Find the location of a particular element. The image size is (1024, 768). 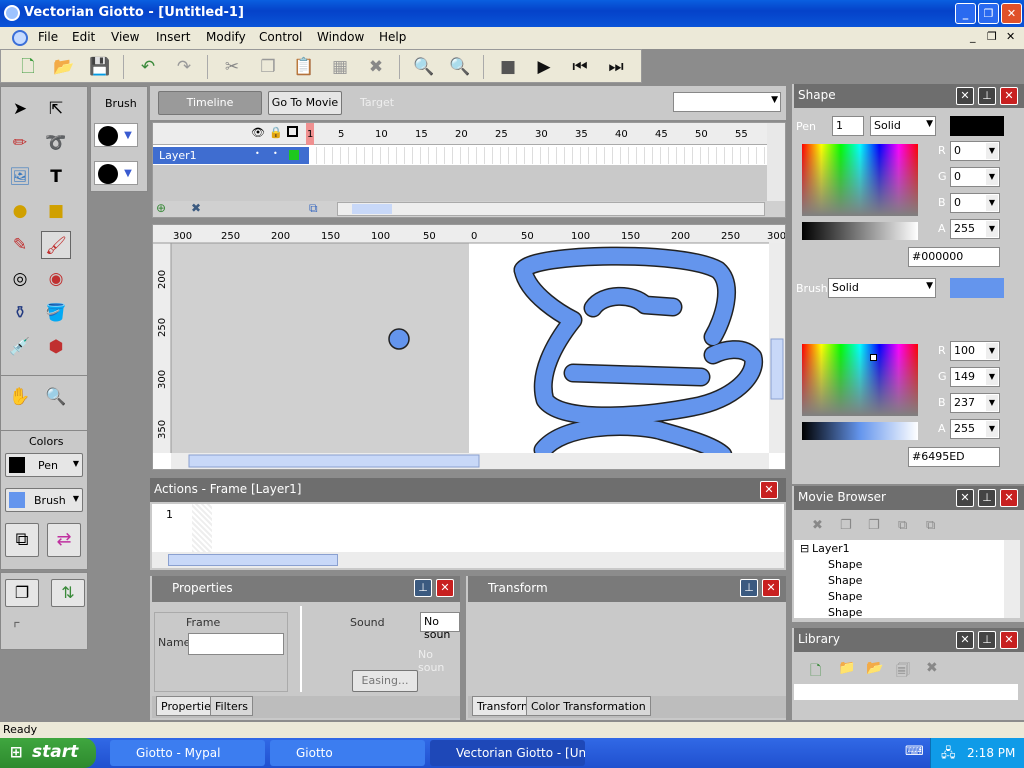

text-tool-icon: T is located at coordinates (56, 177).